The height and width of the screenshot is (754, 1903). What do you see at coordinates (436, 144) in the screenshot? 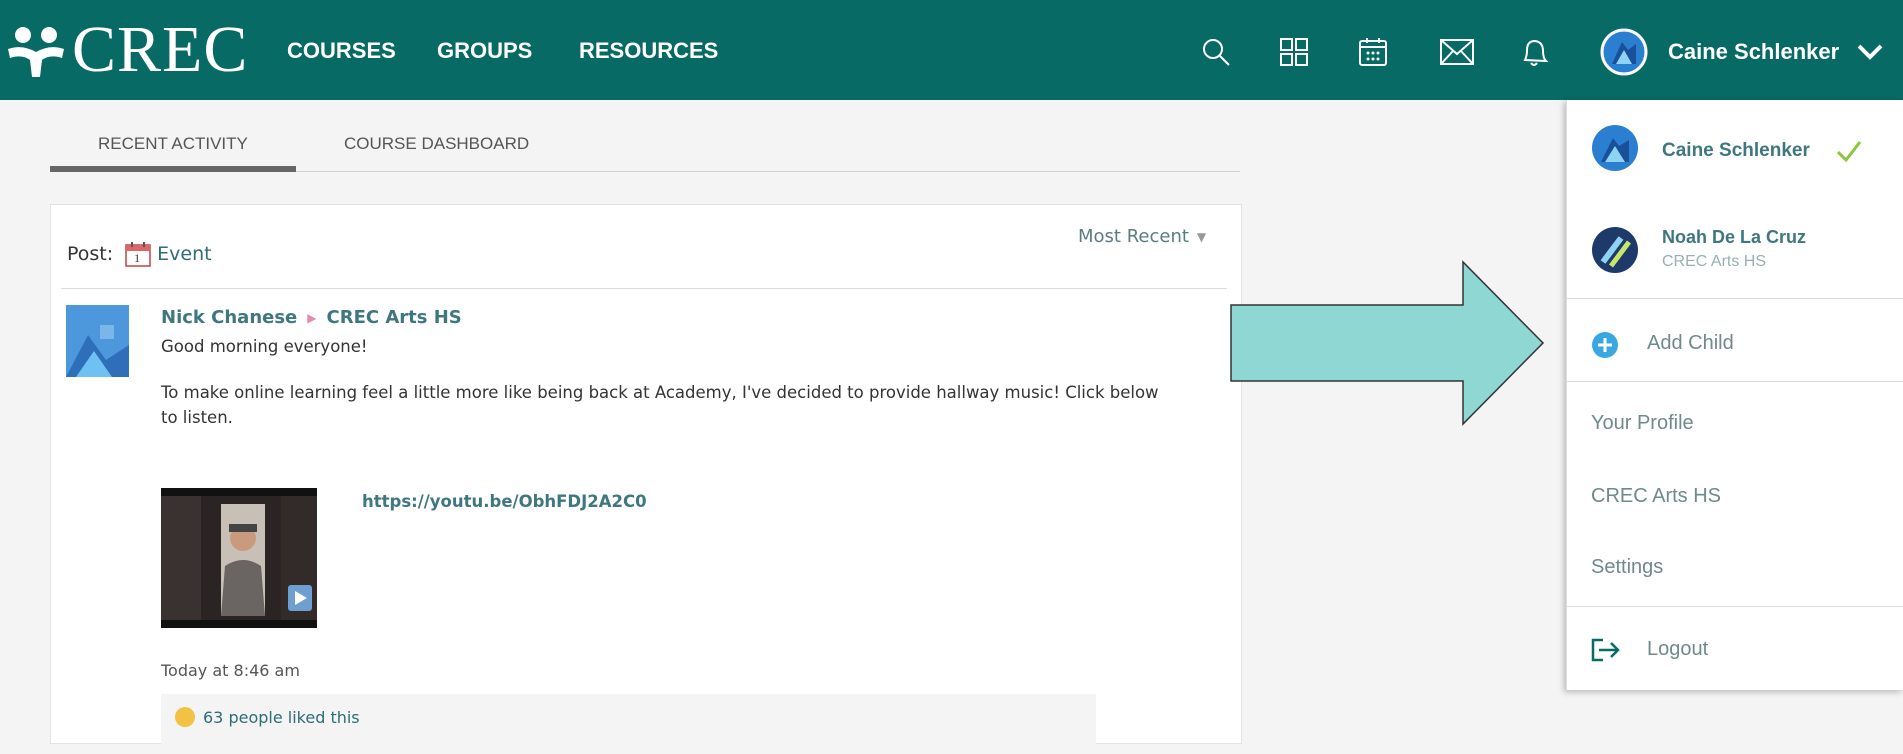
I see `tab-course-dashboard: COURSE DASHBOARD` at bounding box center [436, 144].